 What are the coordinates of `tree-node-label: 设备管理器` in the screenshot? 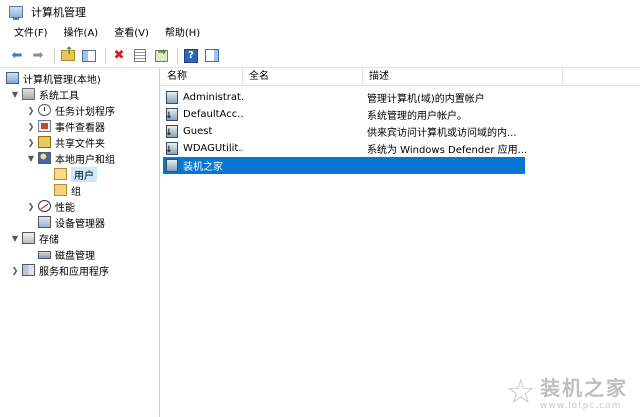 It's located at (80, 224).